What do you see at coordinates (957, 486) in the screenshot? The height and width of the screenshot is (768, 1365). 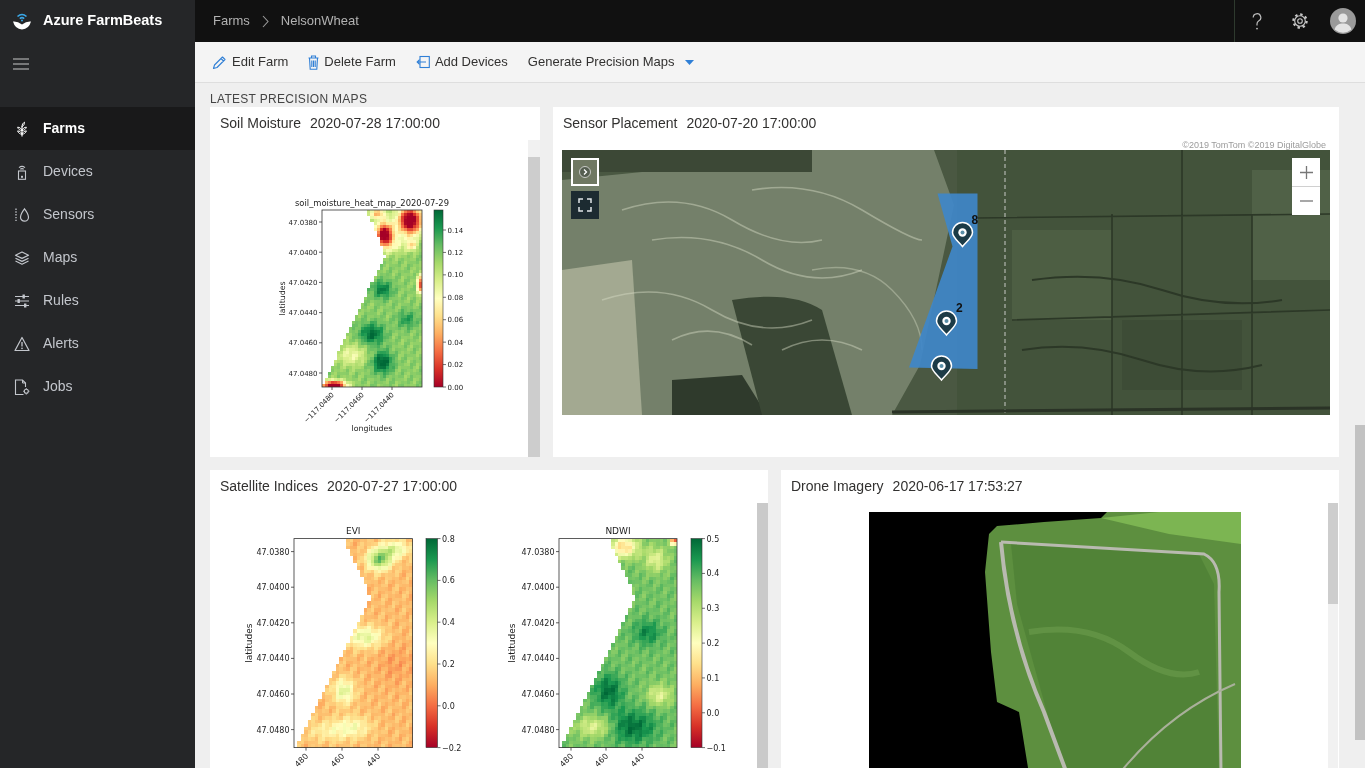 I see `card-timestamp: 2020-06-17 17:53:27` at bounding box center [957, 486].